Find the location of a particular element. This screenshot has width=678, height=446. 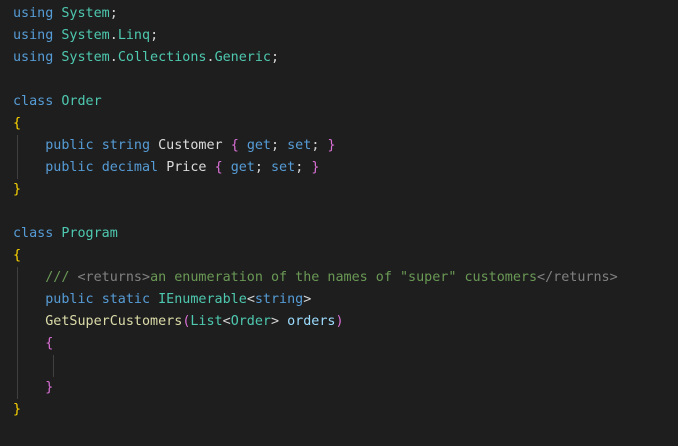

code-line: using System.Collections.Generic; is located at coordinates (146, 58).